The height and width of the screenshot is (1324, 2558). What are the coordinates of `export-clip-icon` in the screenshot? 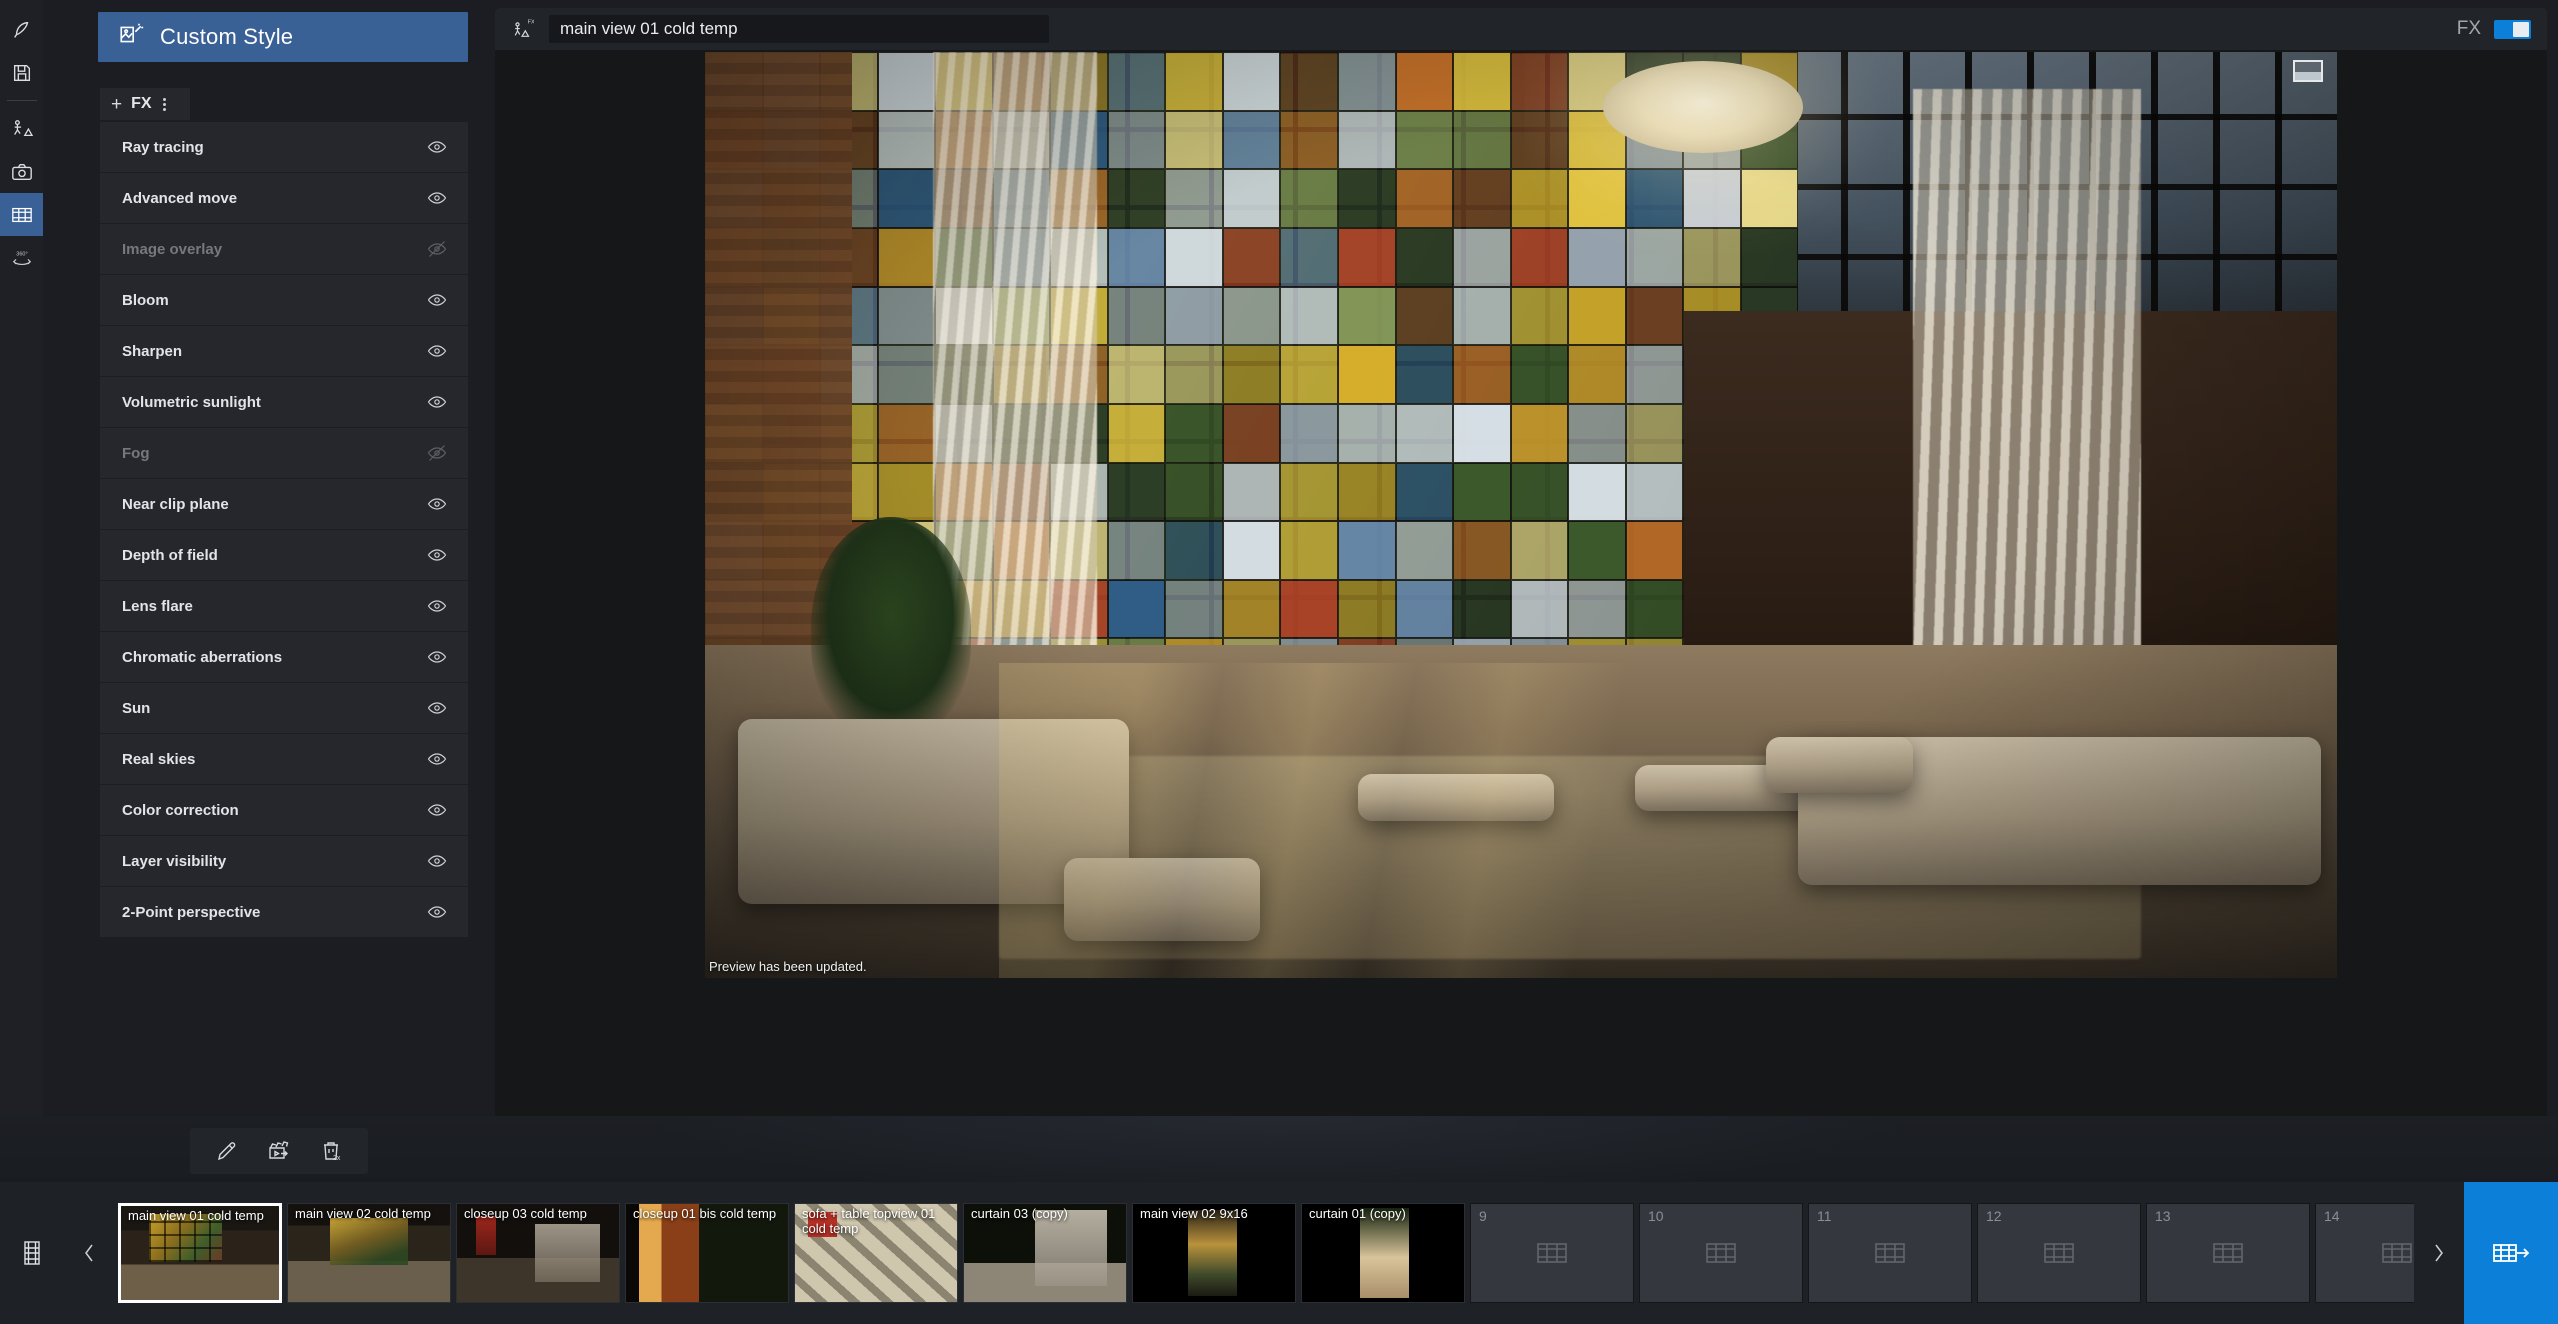 It's located at (279, 1151).